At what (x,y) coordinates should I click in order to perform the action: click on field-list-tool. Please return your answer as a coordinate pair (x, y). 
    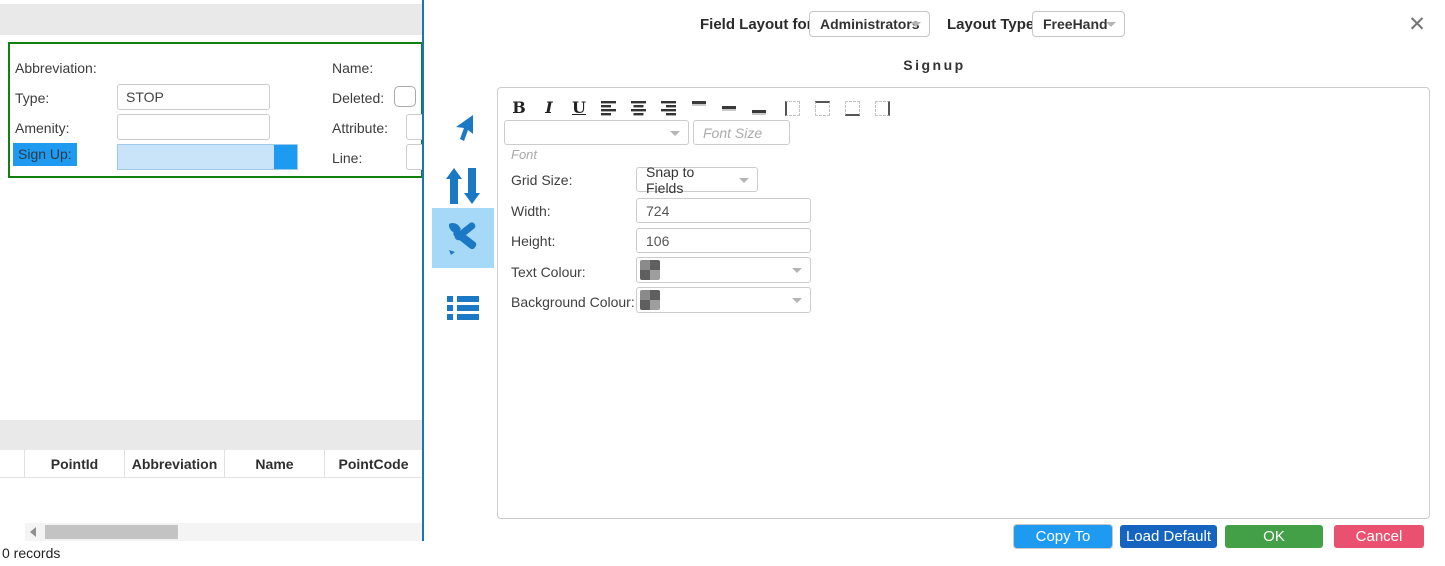
    Looking at the image, I should click on (463, 308).